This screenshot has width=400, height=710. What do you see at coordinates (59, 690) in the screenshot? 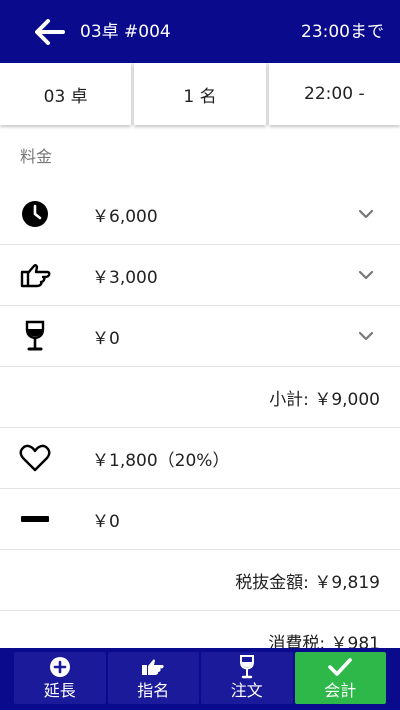
I see `extend-label: 延長` at bounding box center [59, 690].